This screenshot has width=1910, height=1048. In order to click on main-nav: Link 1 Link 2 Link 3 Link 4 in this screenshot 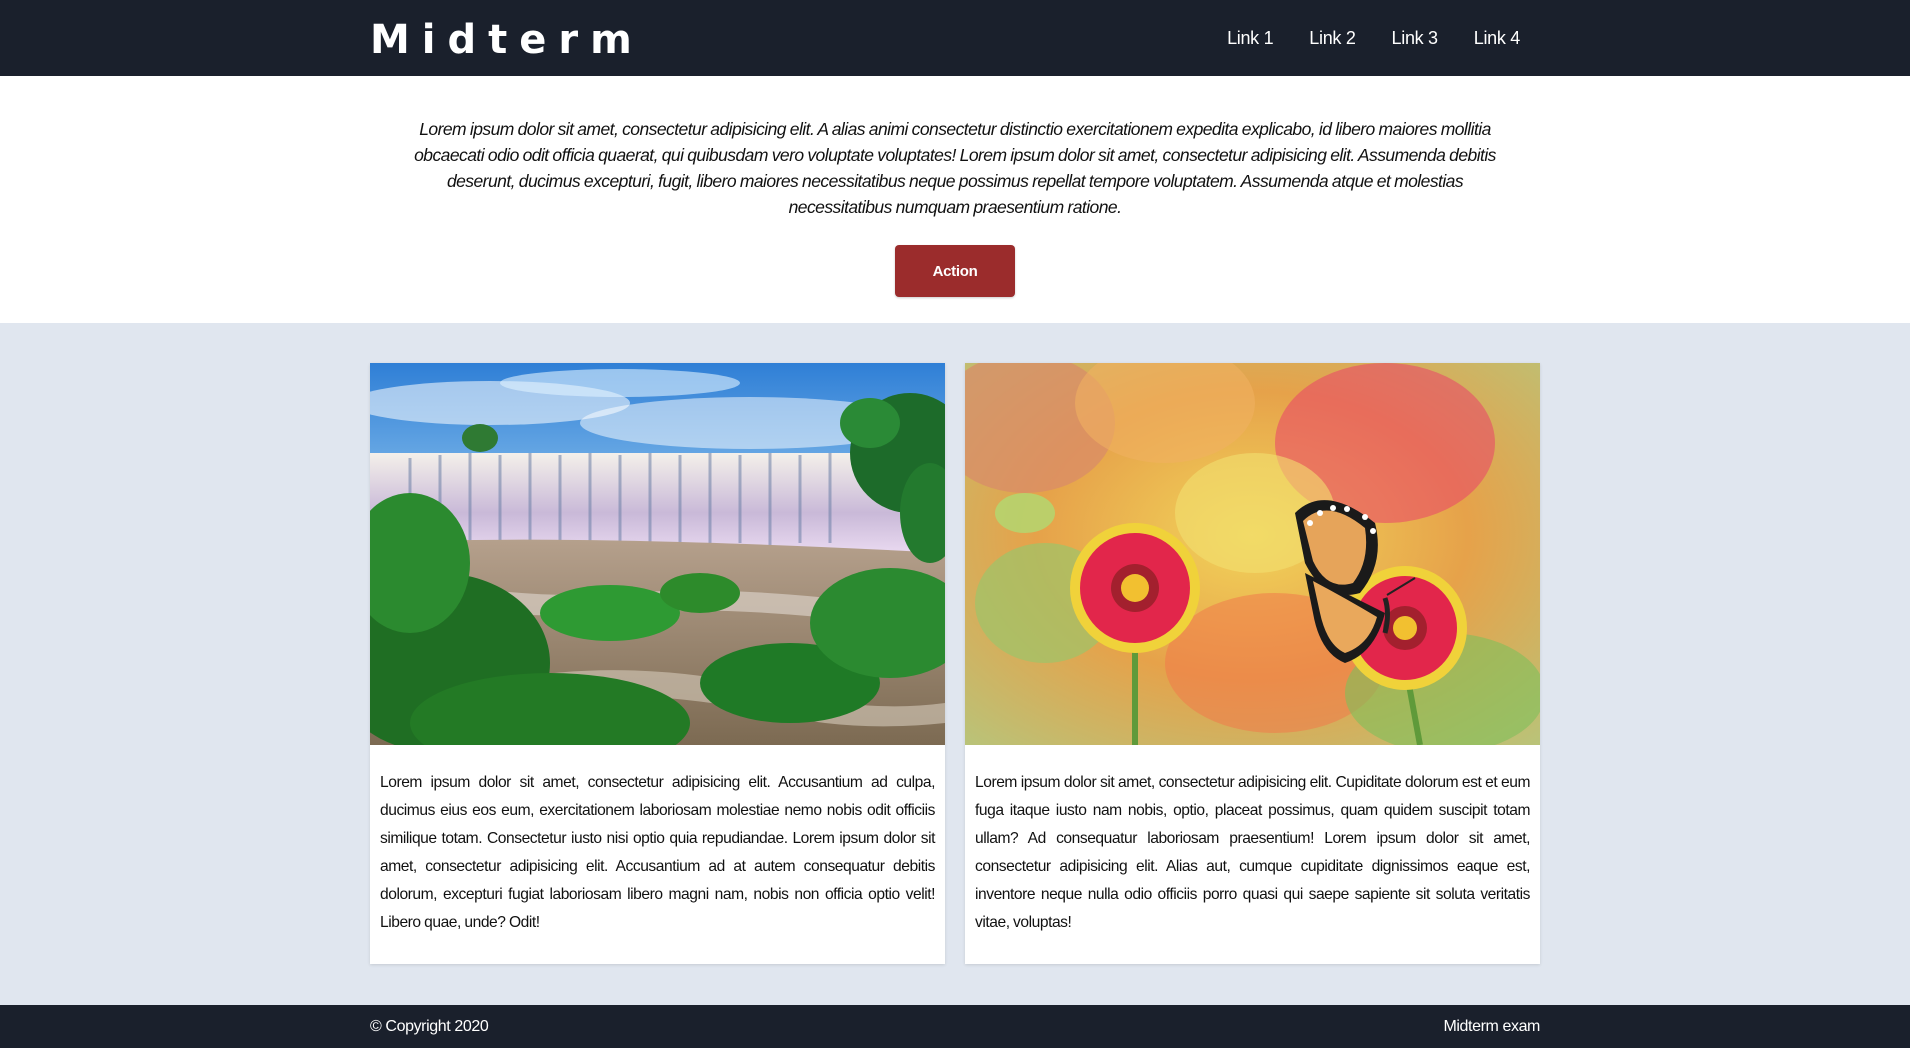, I will do `click(1373, 38)`.